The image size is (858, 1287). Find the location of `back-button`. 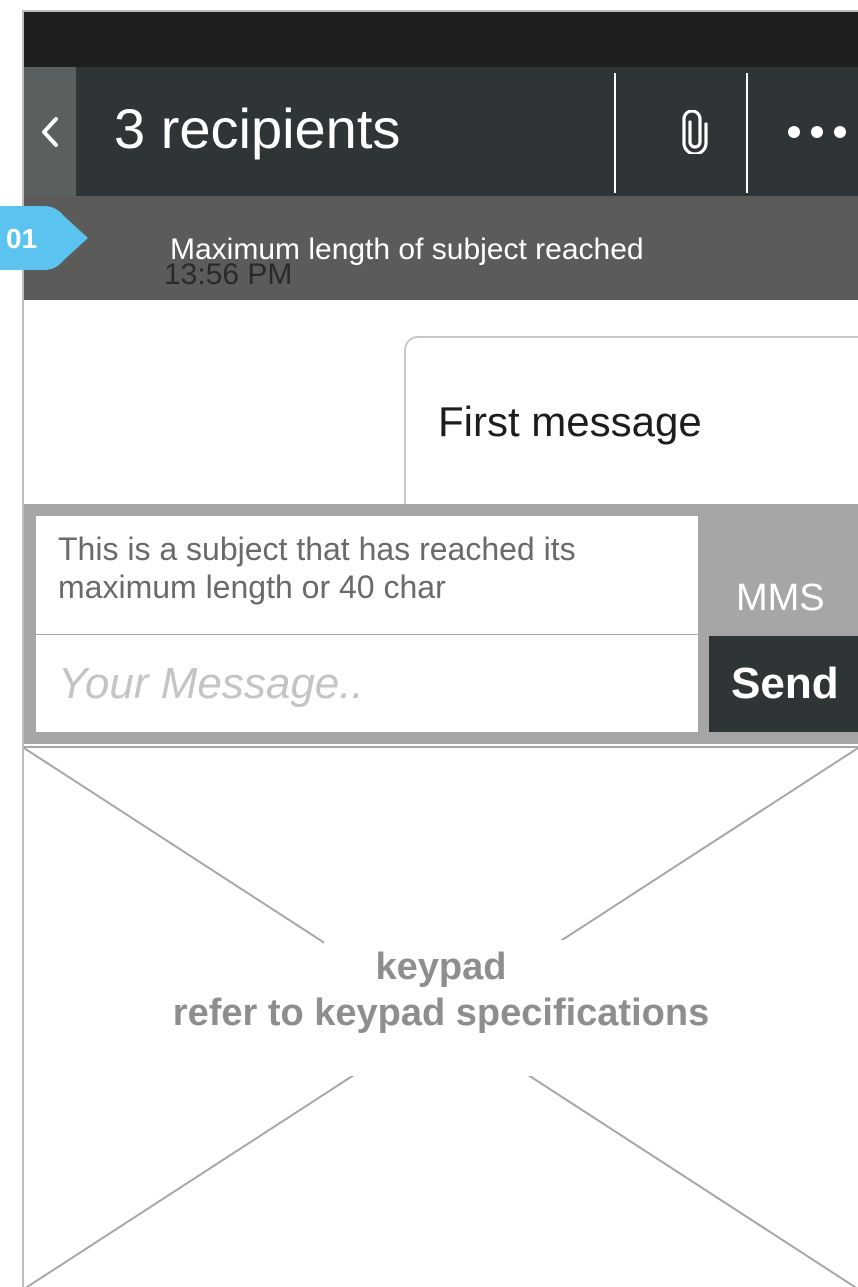

back-button is located at coordinates (50, 131).